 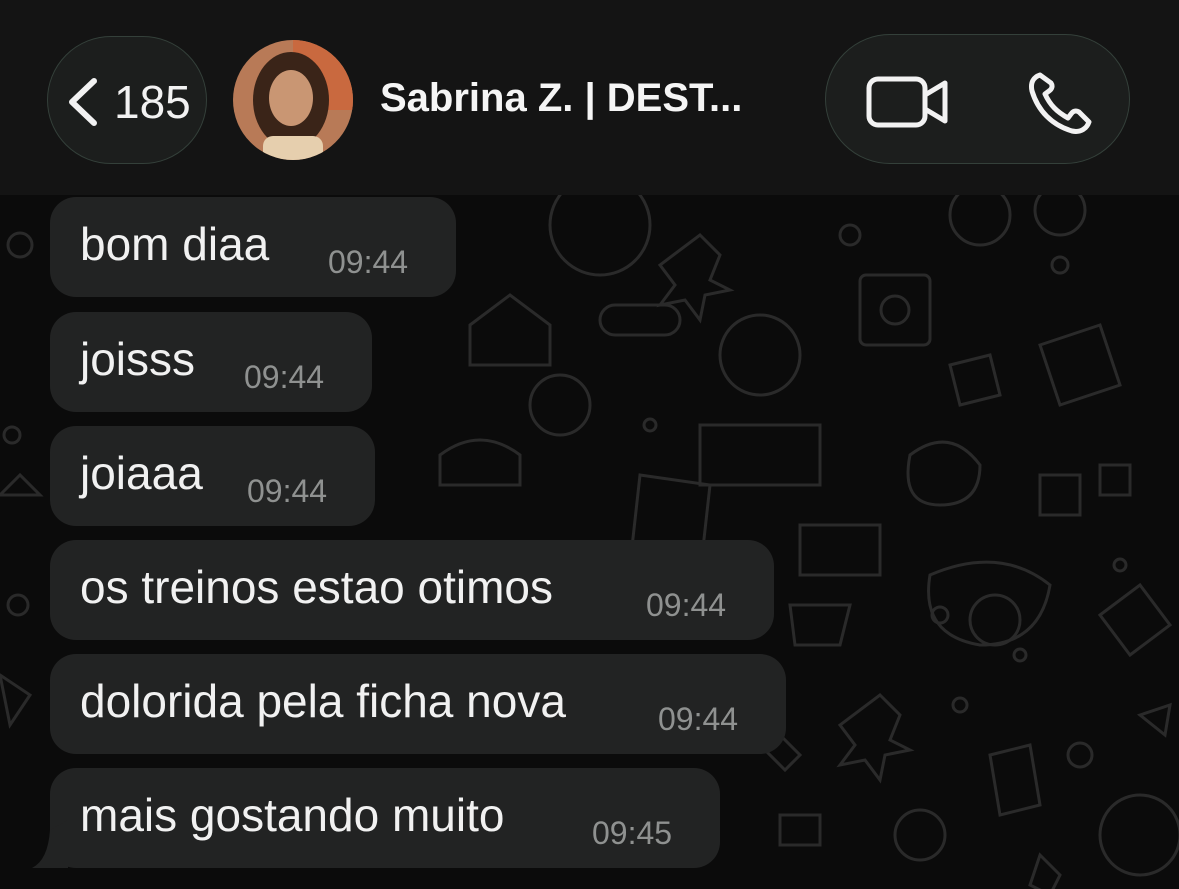 I want to click on phone-icon, so click(x=1061, y=102).